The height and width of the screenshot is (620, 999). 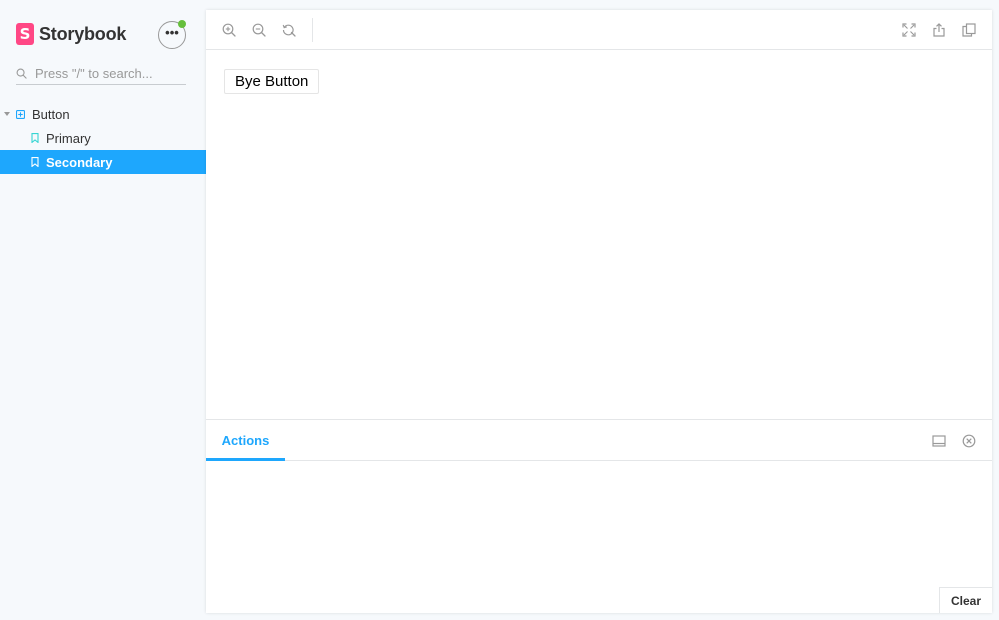 What do you see at coordinates (79, 162) in the screenshot?
I see `tree-item-label: Secondary` at bounding box center [79, 162].